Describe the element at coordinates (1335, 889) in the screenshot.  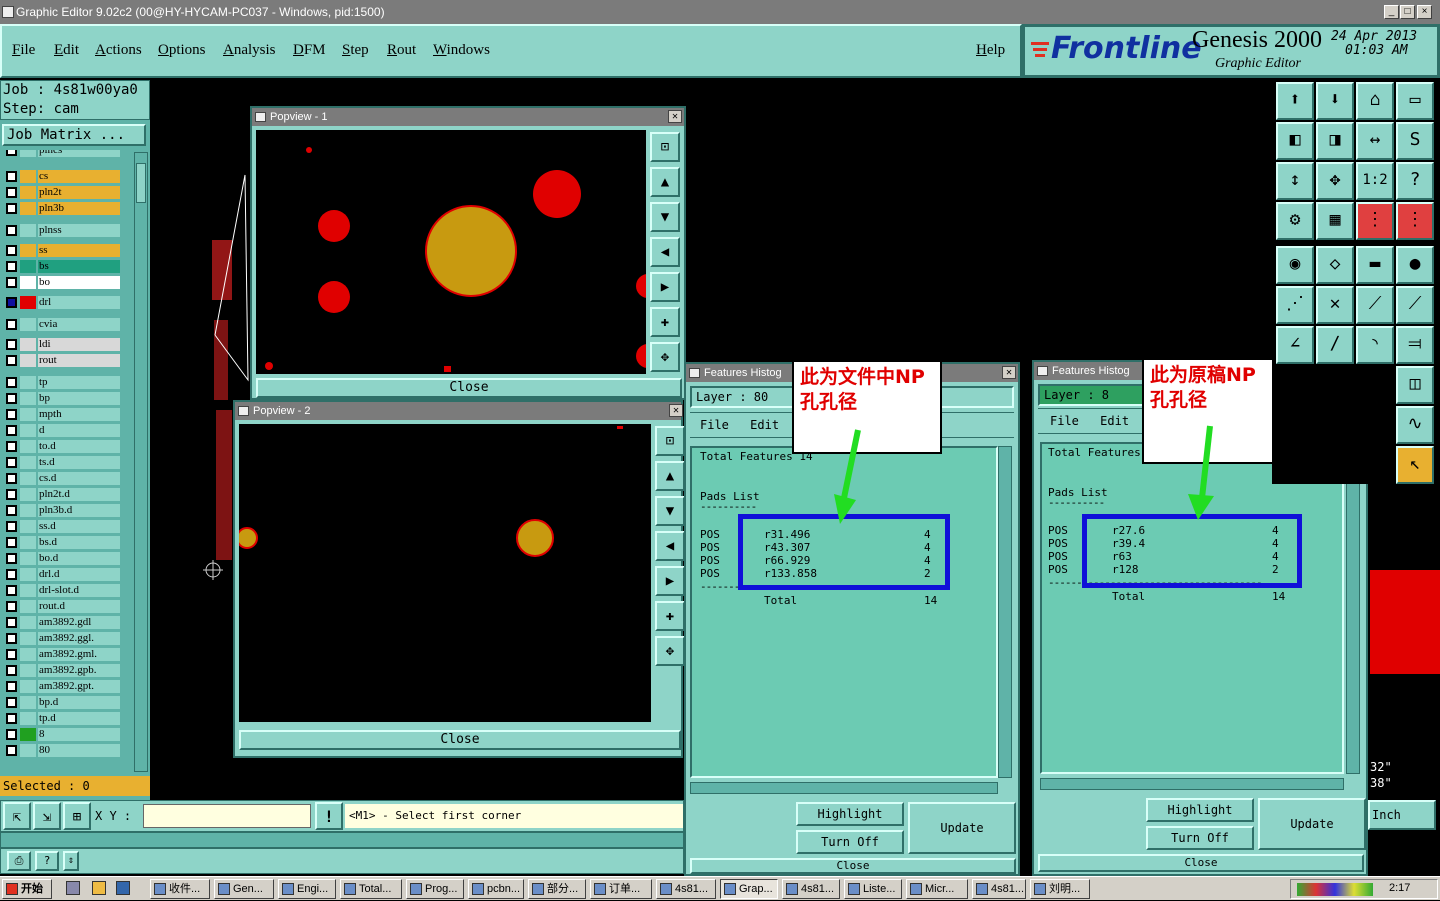
I see `tray-icons` at that location.